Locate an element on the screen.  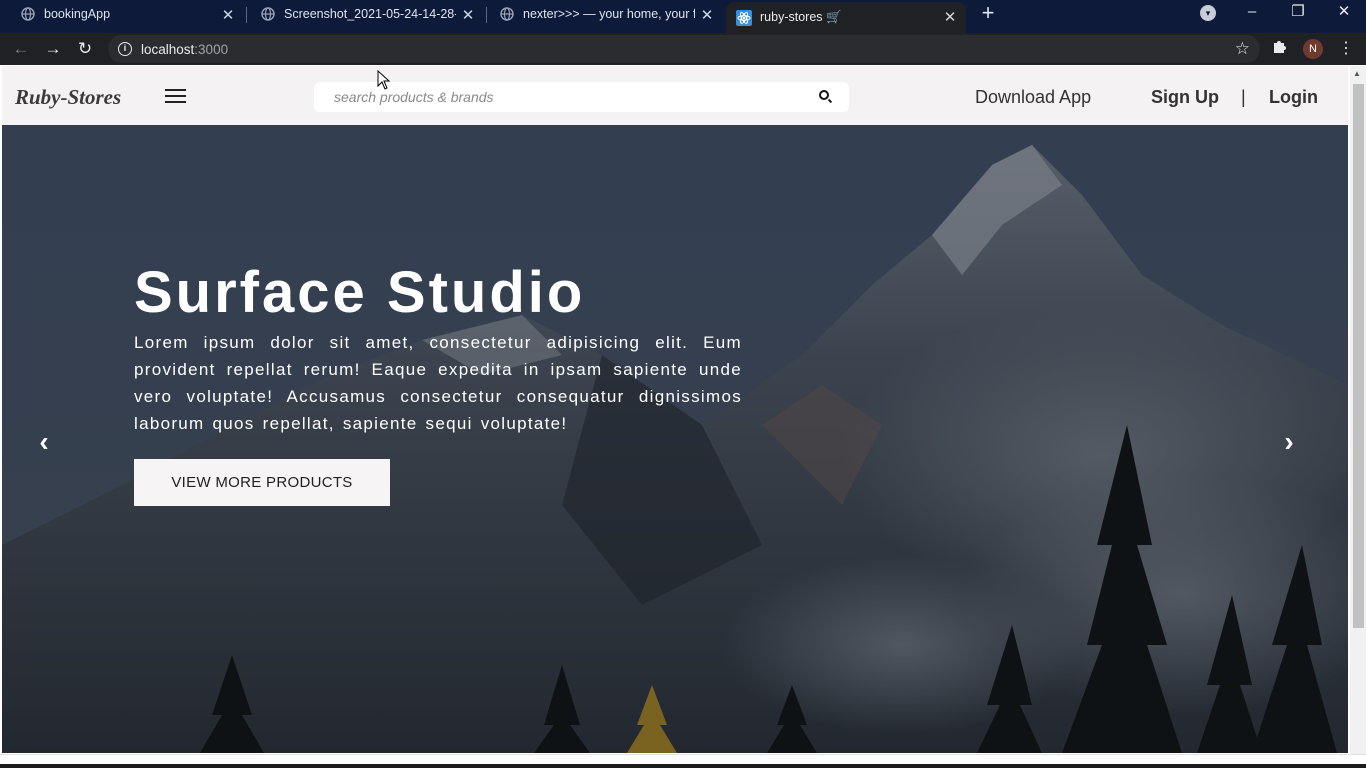
hero-title: Surface Studio is located at coordinates (360, 292).